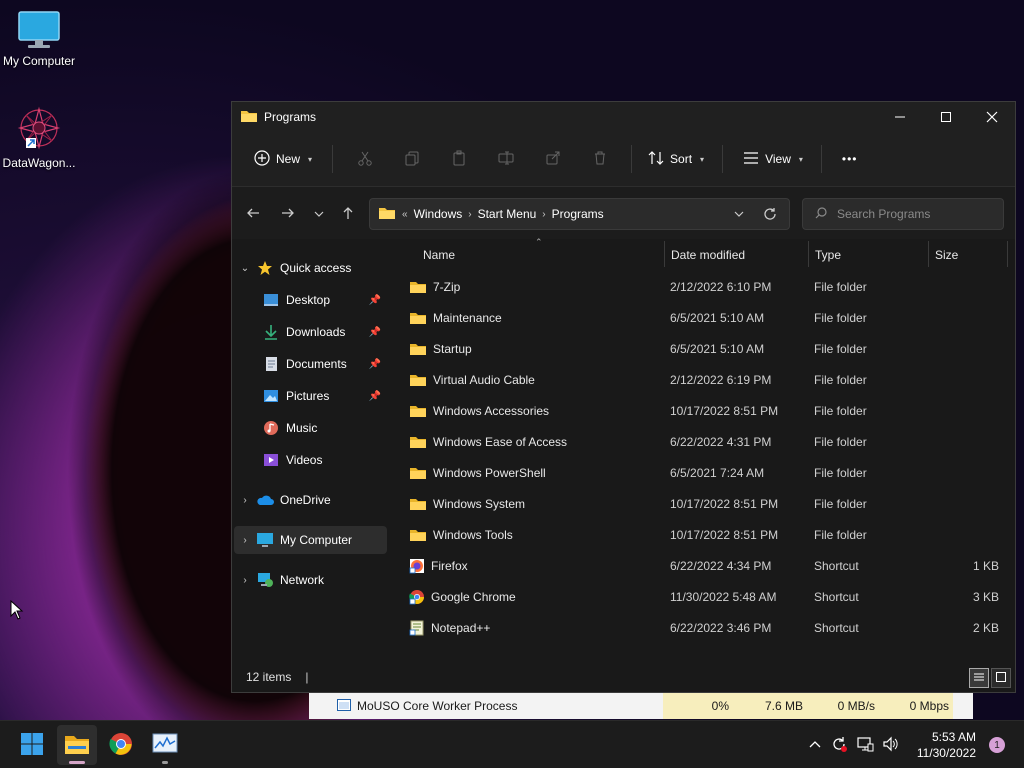 This screenshot has width=1024, height=768. Describe the element at coordinates (773, 159) in the screenshot. I see `view-button: View ▾` at that location.